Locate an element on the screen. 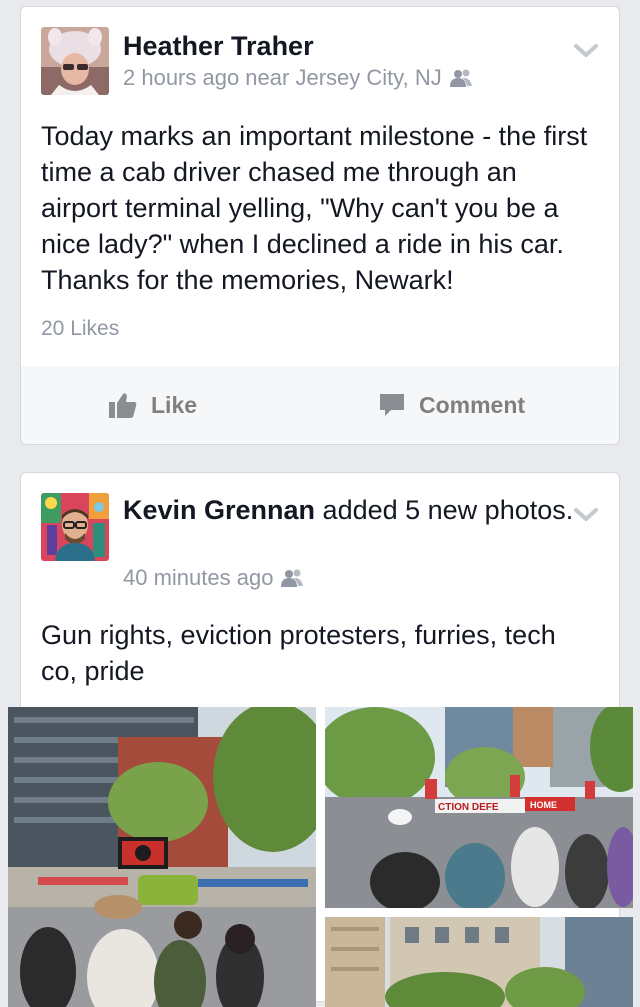 The width and height of the screenshot is (640, 1007). post-meta: 2 hours ago near Jersey City, NJ is located at coordinates (297, 78).